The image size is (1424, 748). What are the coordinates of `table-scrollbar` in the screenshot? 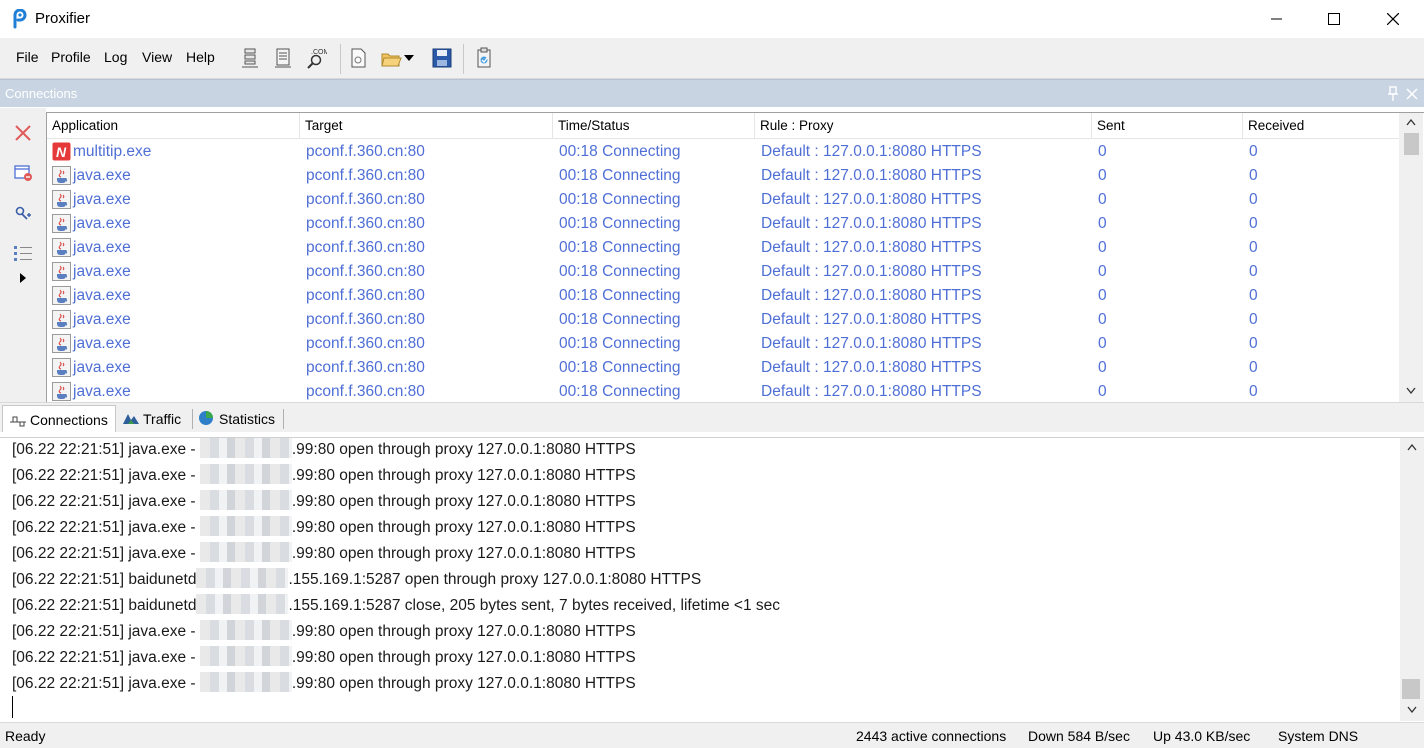 It's located at (1411, 257).